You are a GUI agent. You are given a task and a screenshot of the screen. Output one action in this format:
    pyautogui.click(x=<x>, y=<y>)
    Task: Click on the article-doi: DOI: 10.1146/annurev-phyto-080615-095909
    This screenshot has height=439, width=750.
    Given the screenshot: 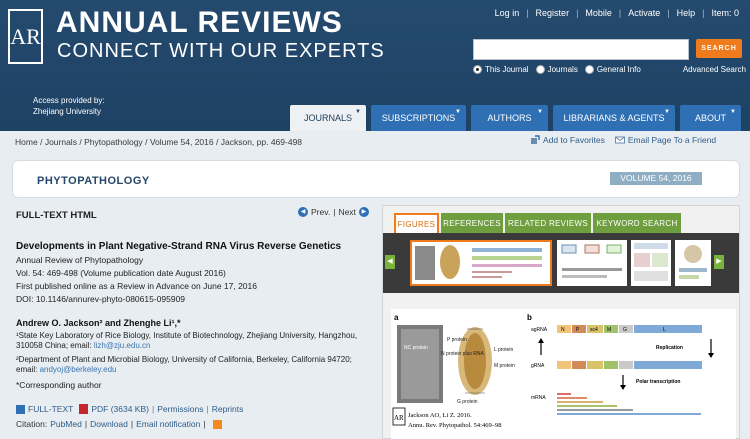 What is the action you would take?
    pyautogui.click(x=101, y=299)
    